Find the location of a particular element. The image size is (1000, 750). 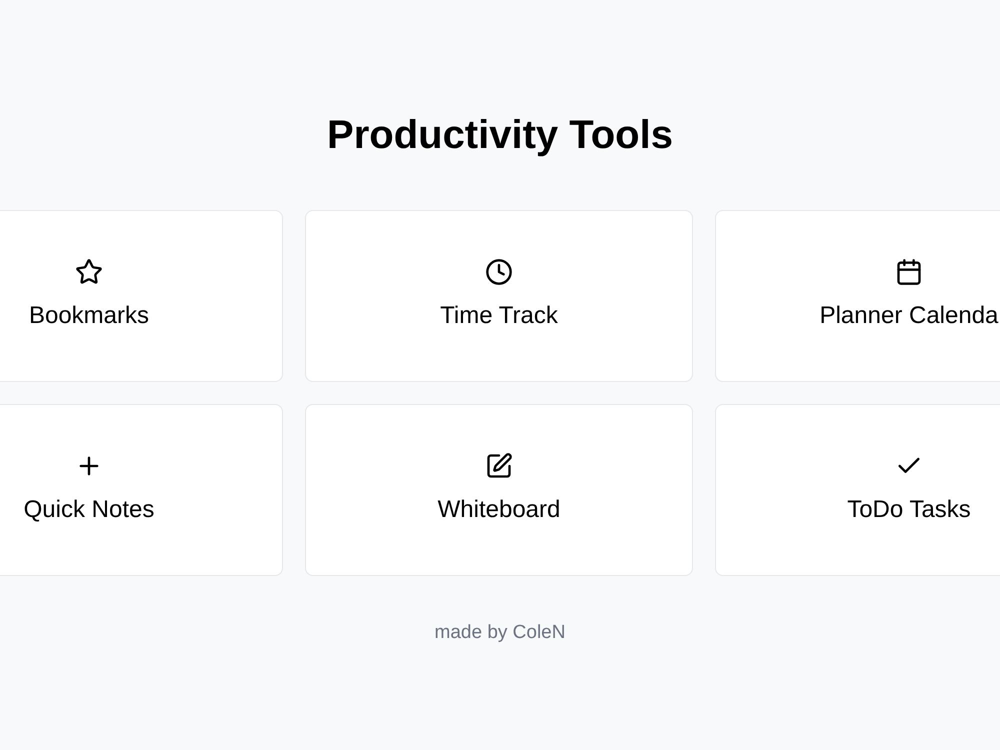

tool-card: Bookmarks is located at coordinates (141, 296).